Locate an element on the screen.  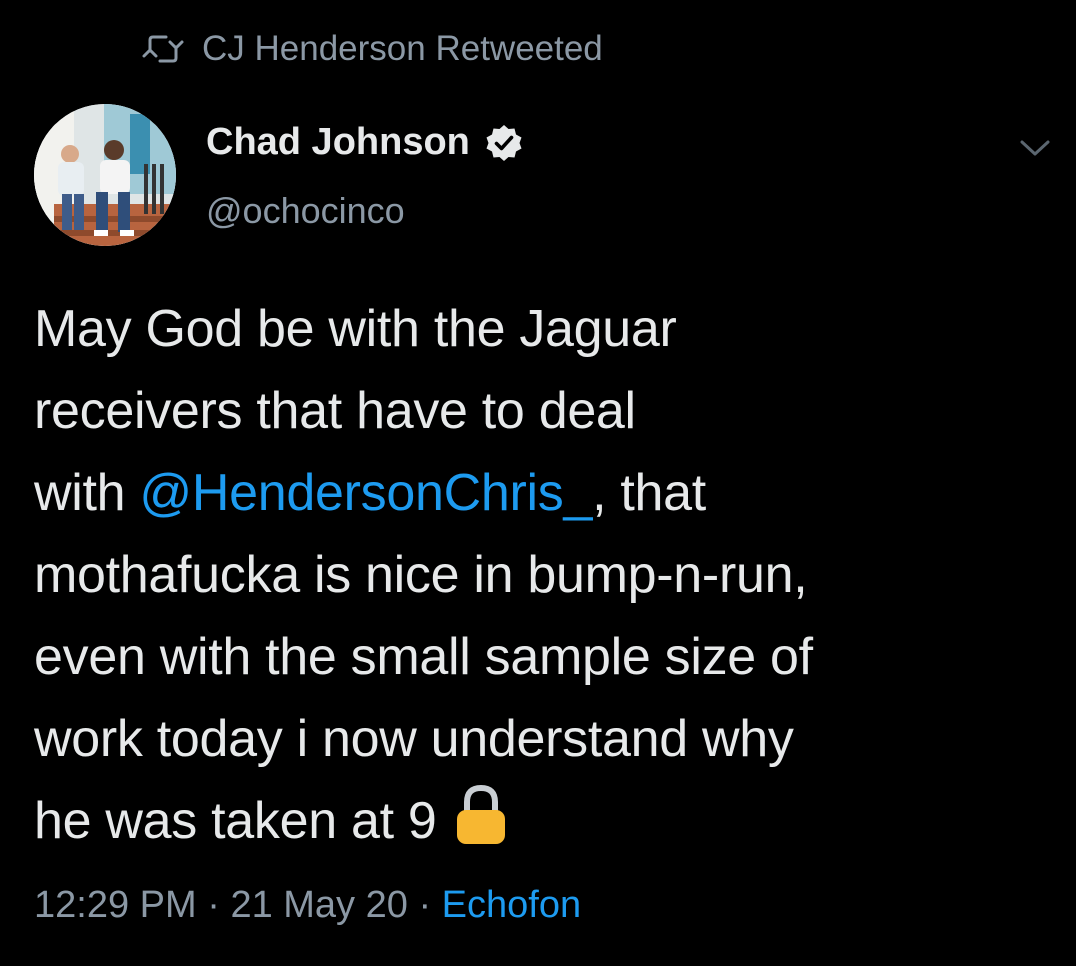
tweet-line: even with the small sample size of is located at coordinates (423, 657).